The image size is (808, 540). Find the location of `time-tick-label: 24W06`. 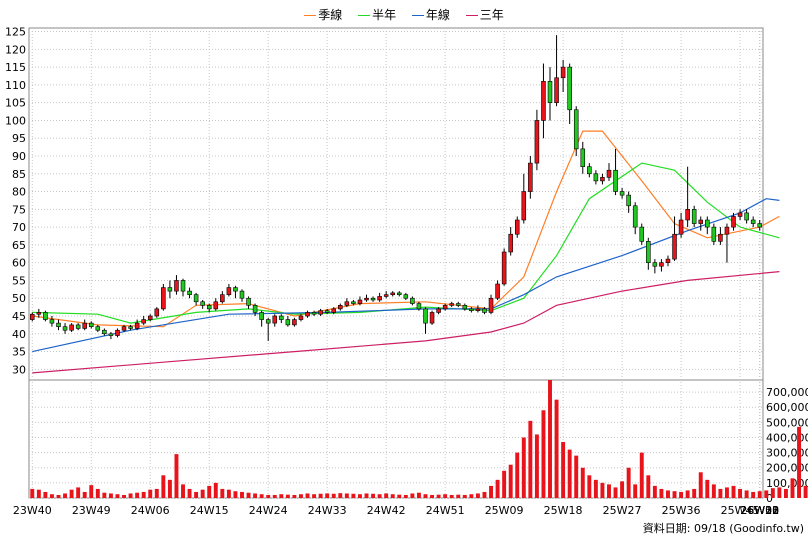

time-tick-label: 24W06 is located at coordinates (150, 510).